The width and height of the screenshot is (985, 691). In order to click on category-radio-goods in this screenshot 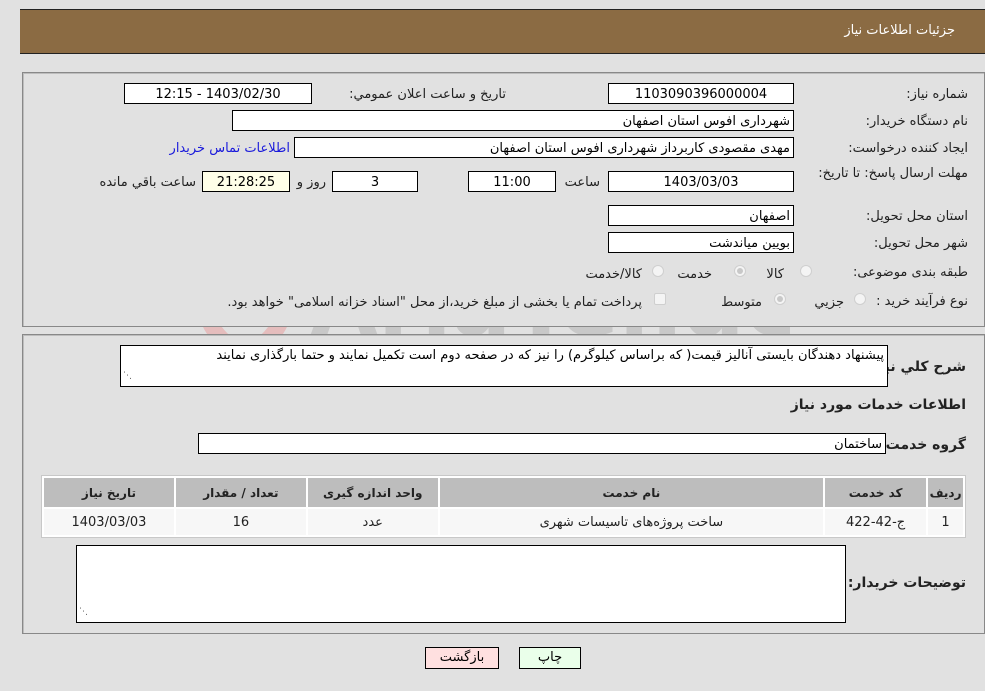, I will do `click(806, 271)`.